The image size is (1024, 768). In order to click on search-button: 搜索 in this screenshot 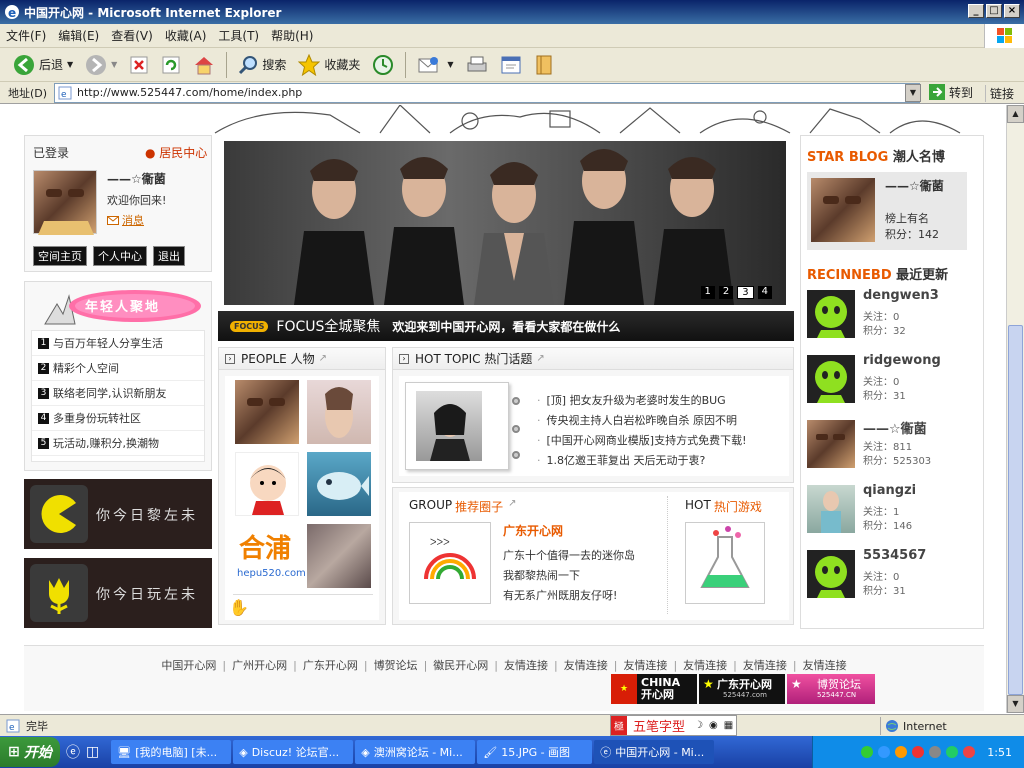, I will do `click(262, 65)`.